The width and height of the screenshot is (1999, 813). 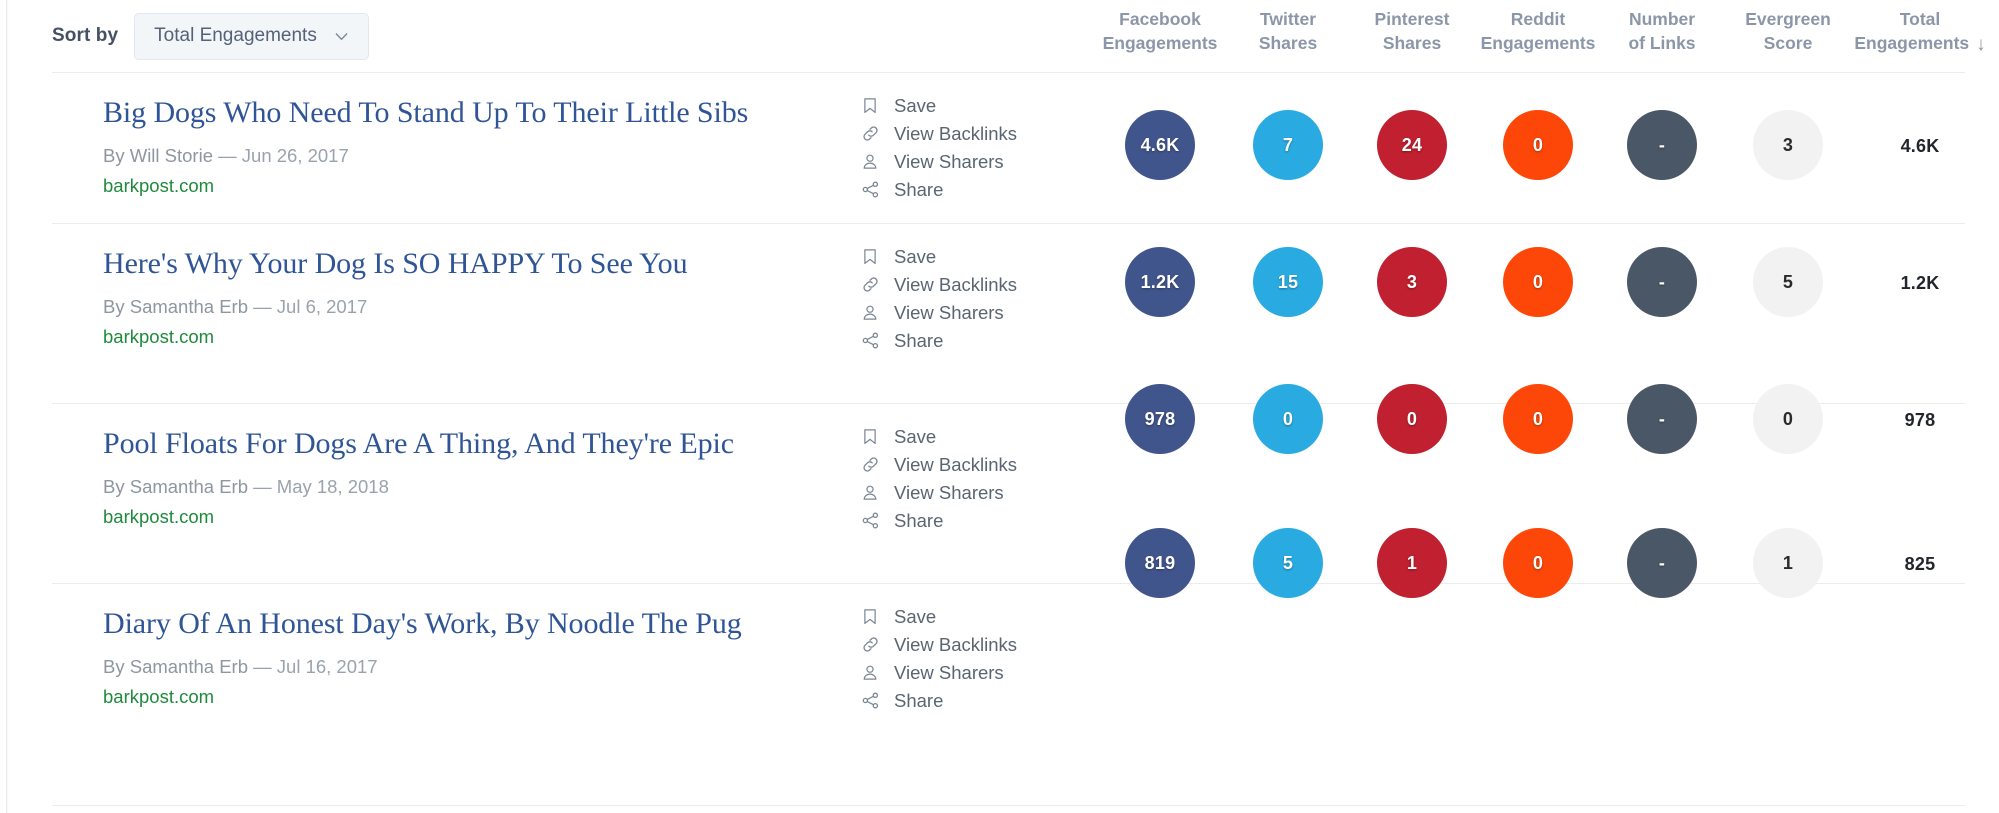 What do you see at coordinates (443, 667) in the screenshot?
I see `article-byline: By Samantha Erb — Jul 16, 2017` at bounding box center [443, 667].